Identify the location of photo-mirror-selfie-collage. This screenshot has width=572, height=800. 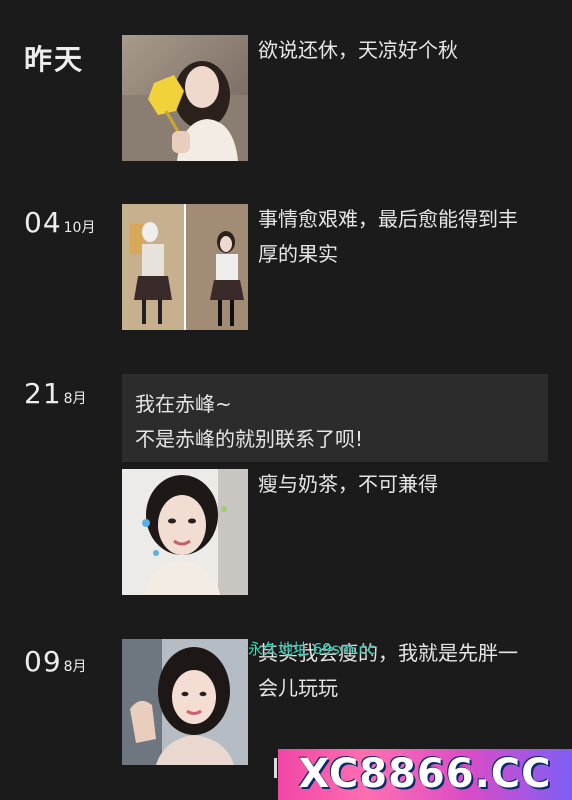
(185, 267).